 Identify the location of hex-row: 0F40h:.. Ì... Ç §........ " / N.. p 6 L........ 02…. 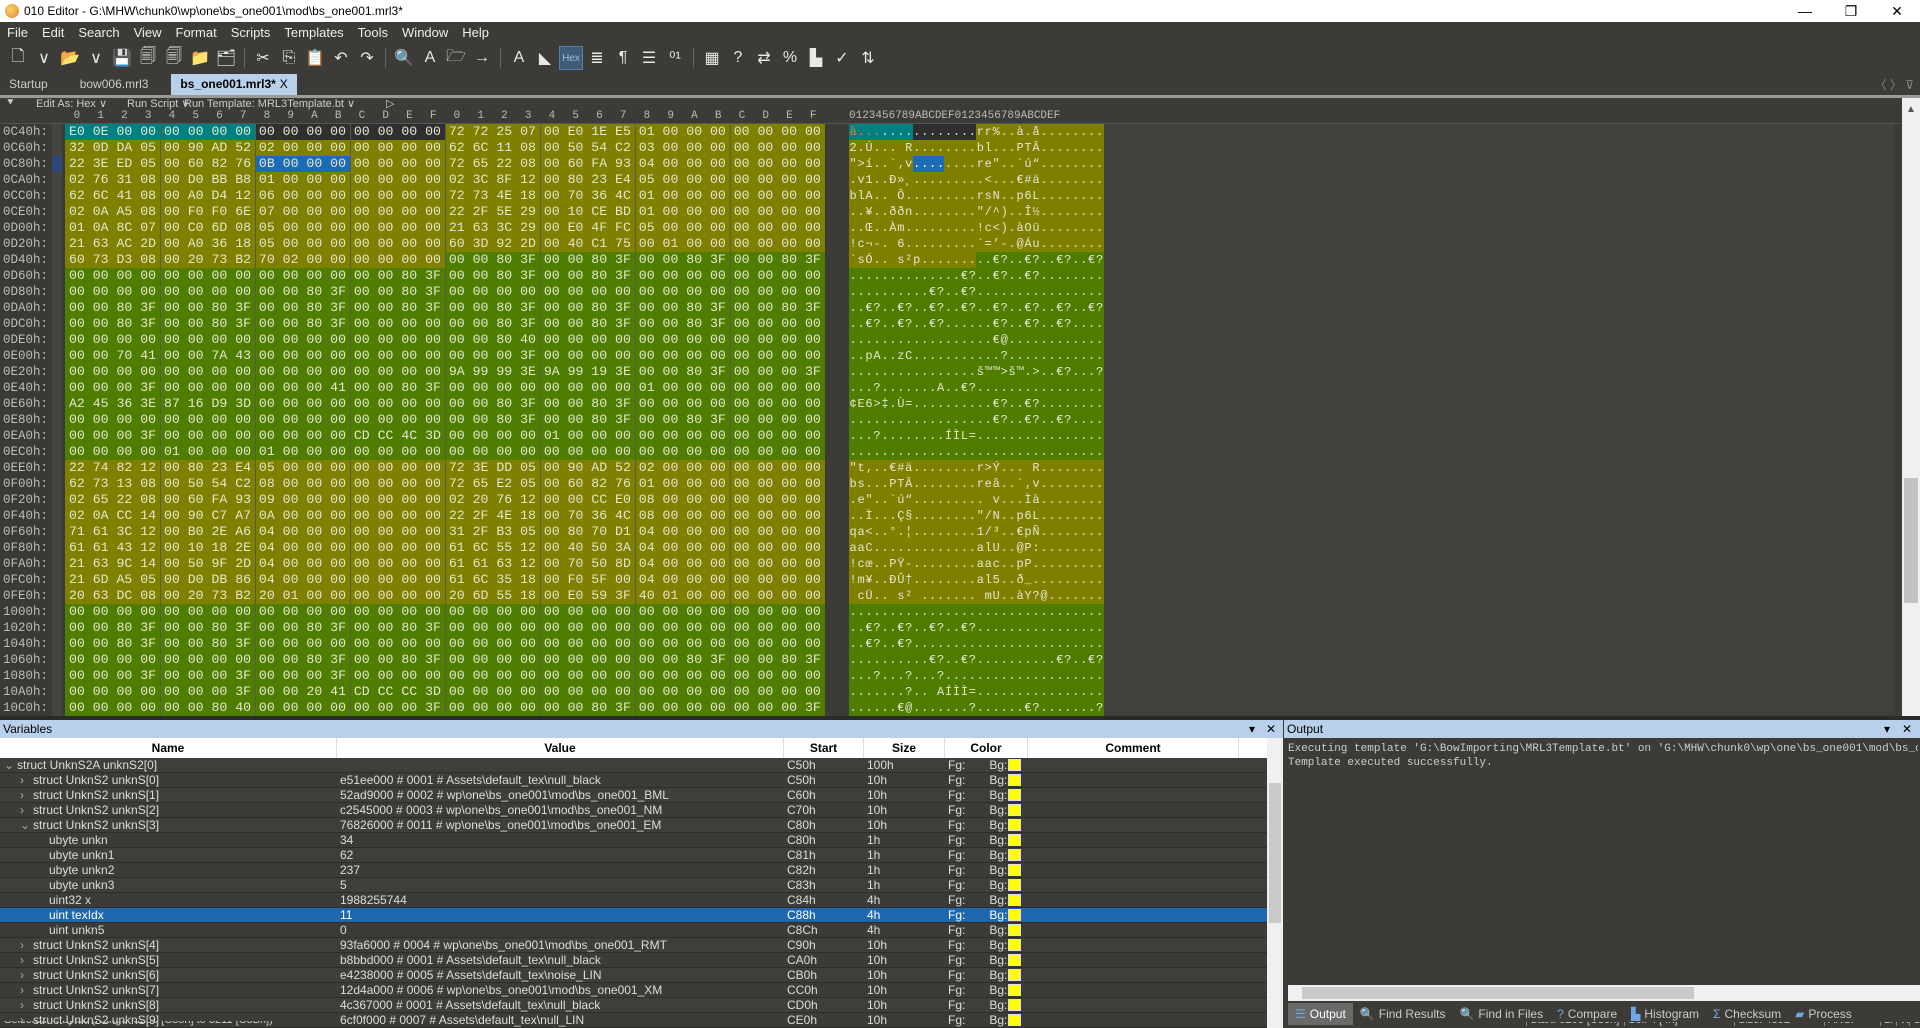
(951, 516).